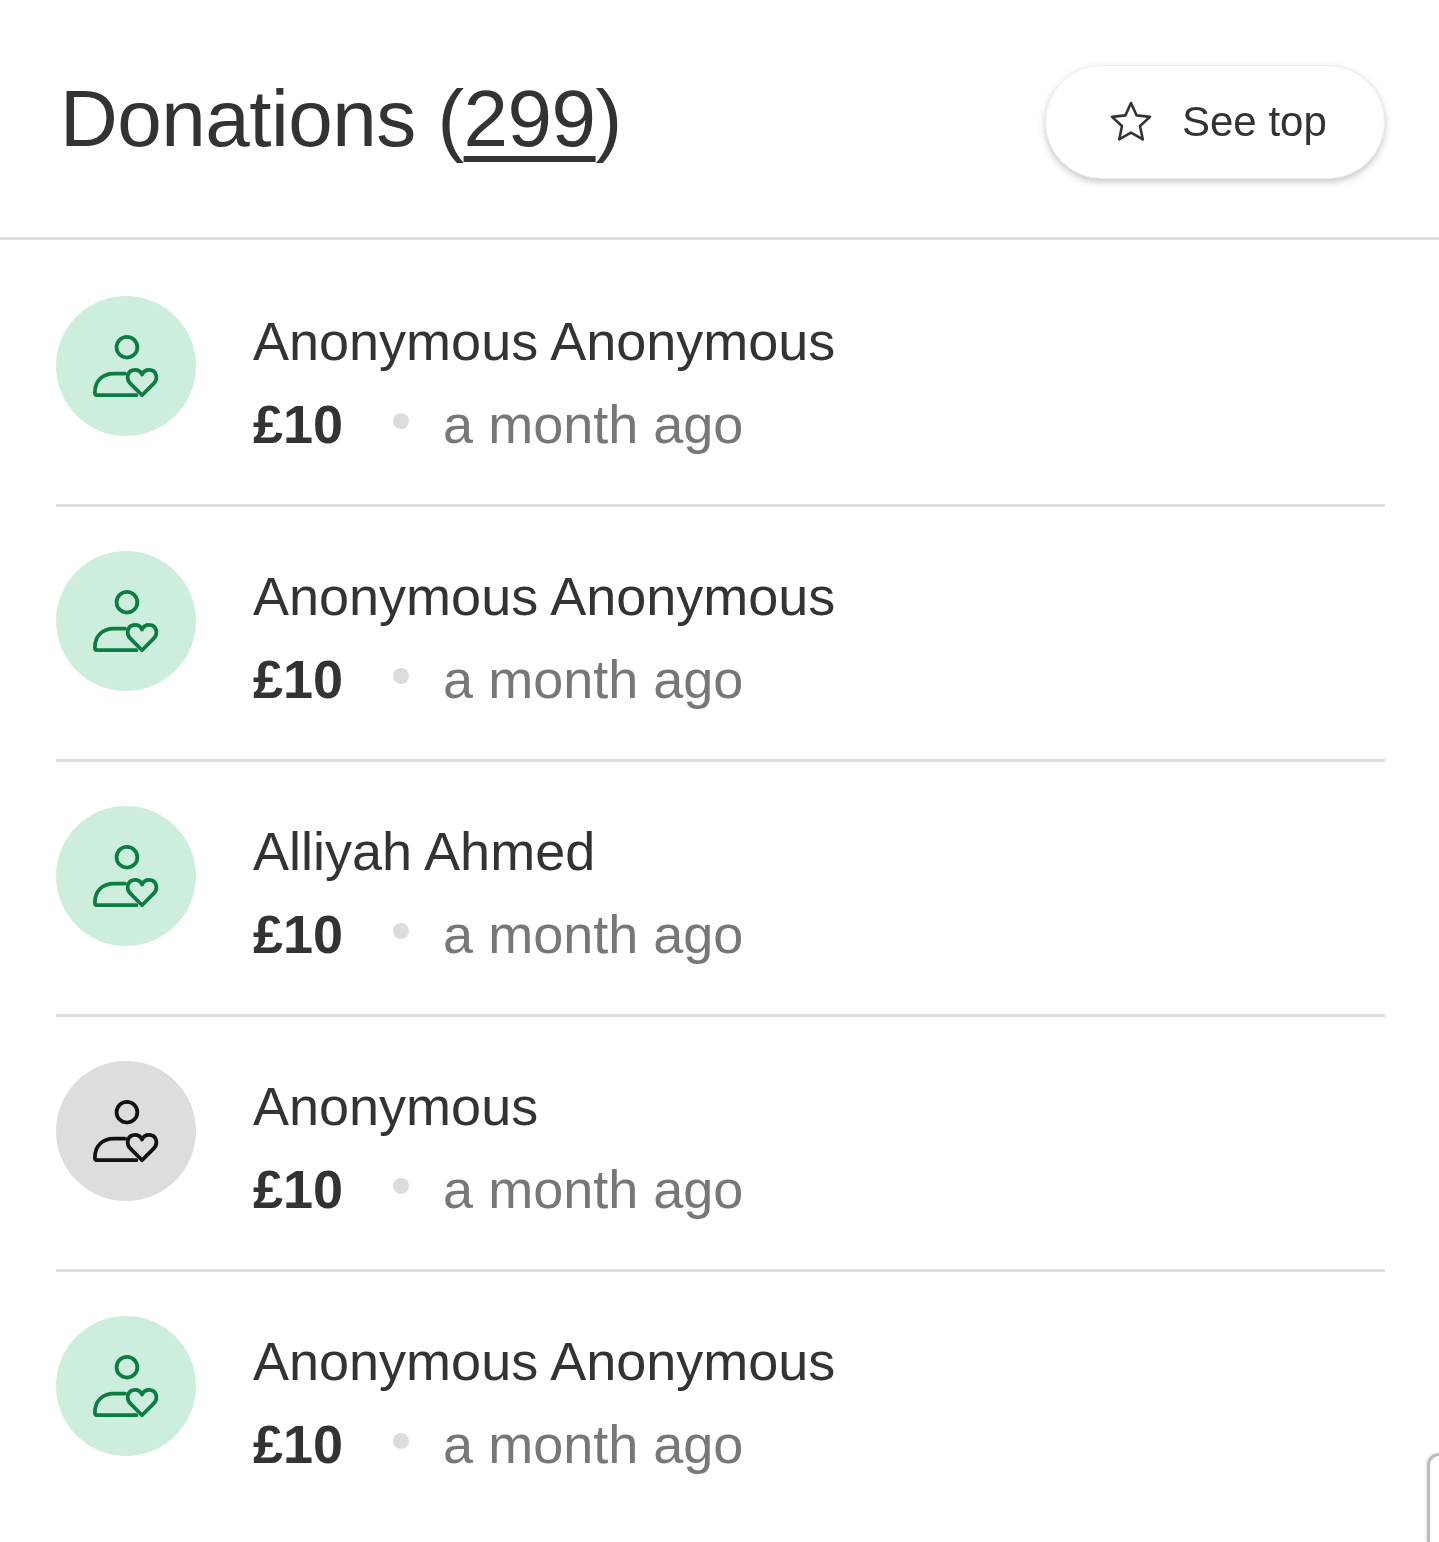 The height and width of the screenshot is (1542, 1439). What do you see at coordinates (425, 851) in the screenshot?
I see `donor-name: Alliyah Ahmed` at bounding box center [425, 851].